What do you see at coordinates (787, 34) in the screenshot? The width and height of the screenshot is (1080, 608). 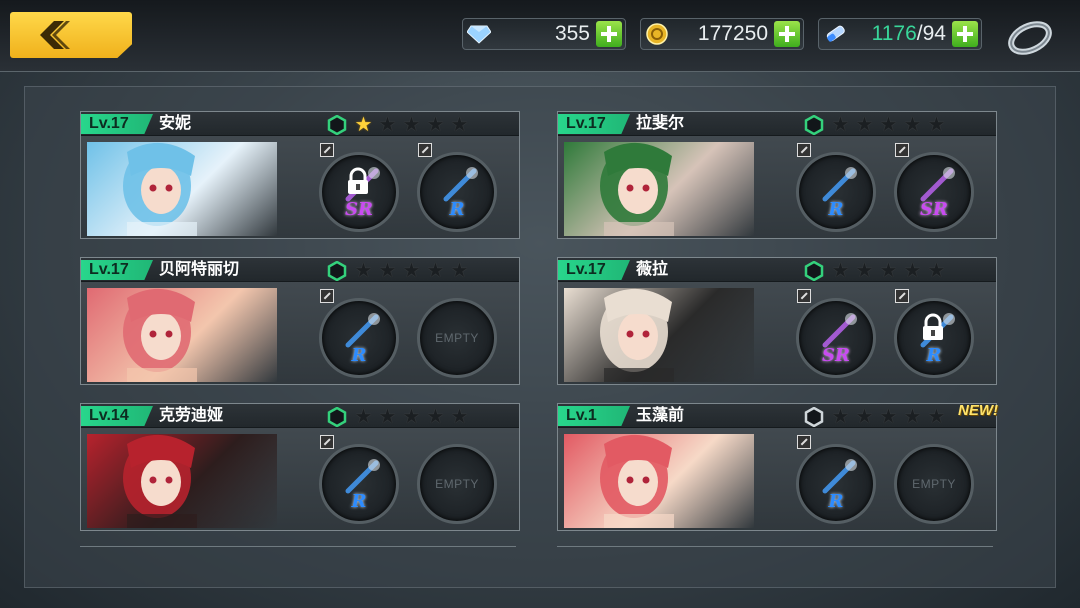 I see `add-gold-button` at bounding box center [787, 34].